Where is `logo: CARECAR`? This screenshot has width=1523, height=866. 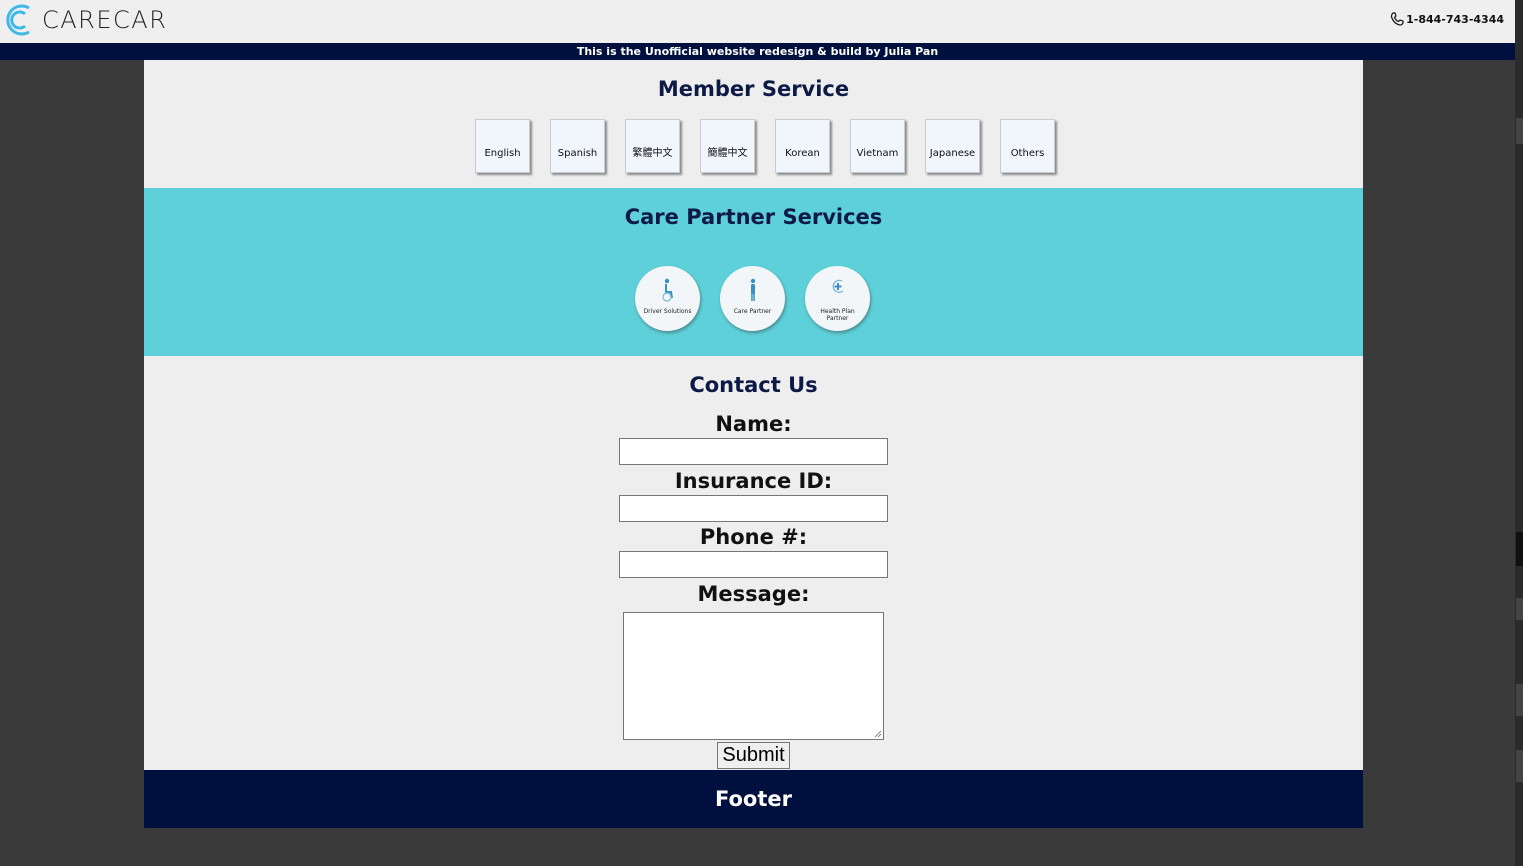 logo: CARECAR is located at coordinates (85, 20).